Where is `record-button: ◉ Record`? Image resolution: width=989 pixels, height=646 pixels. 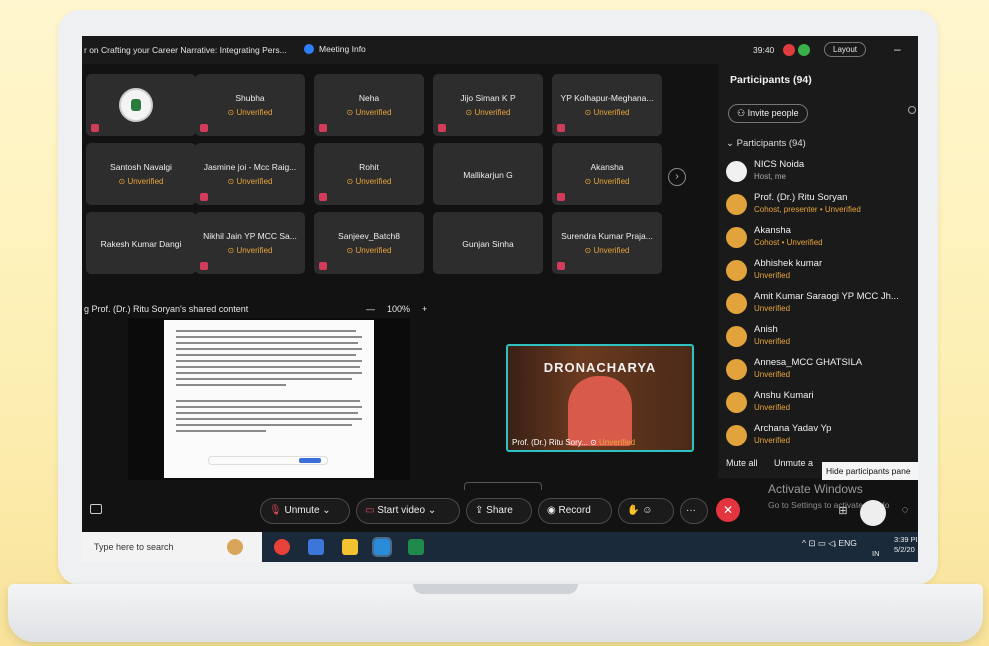 record-button: ◉ Record is located at coordinates (575, 511).